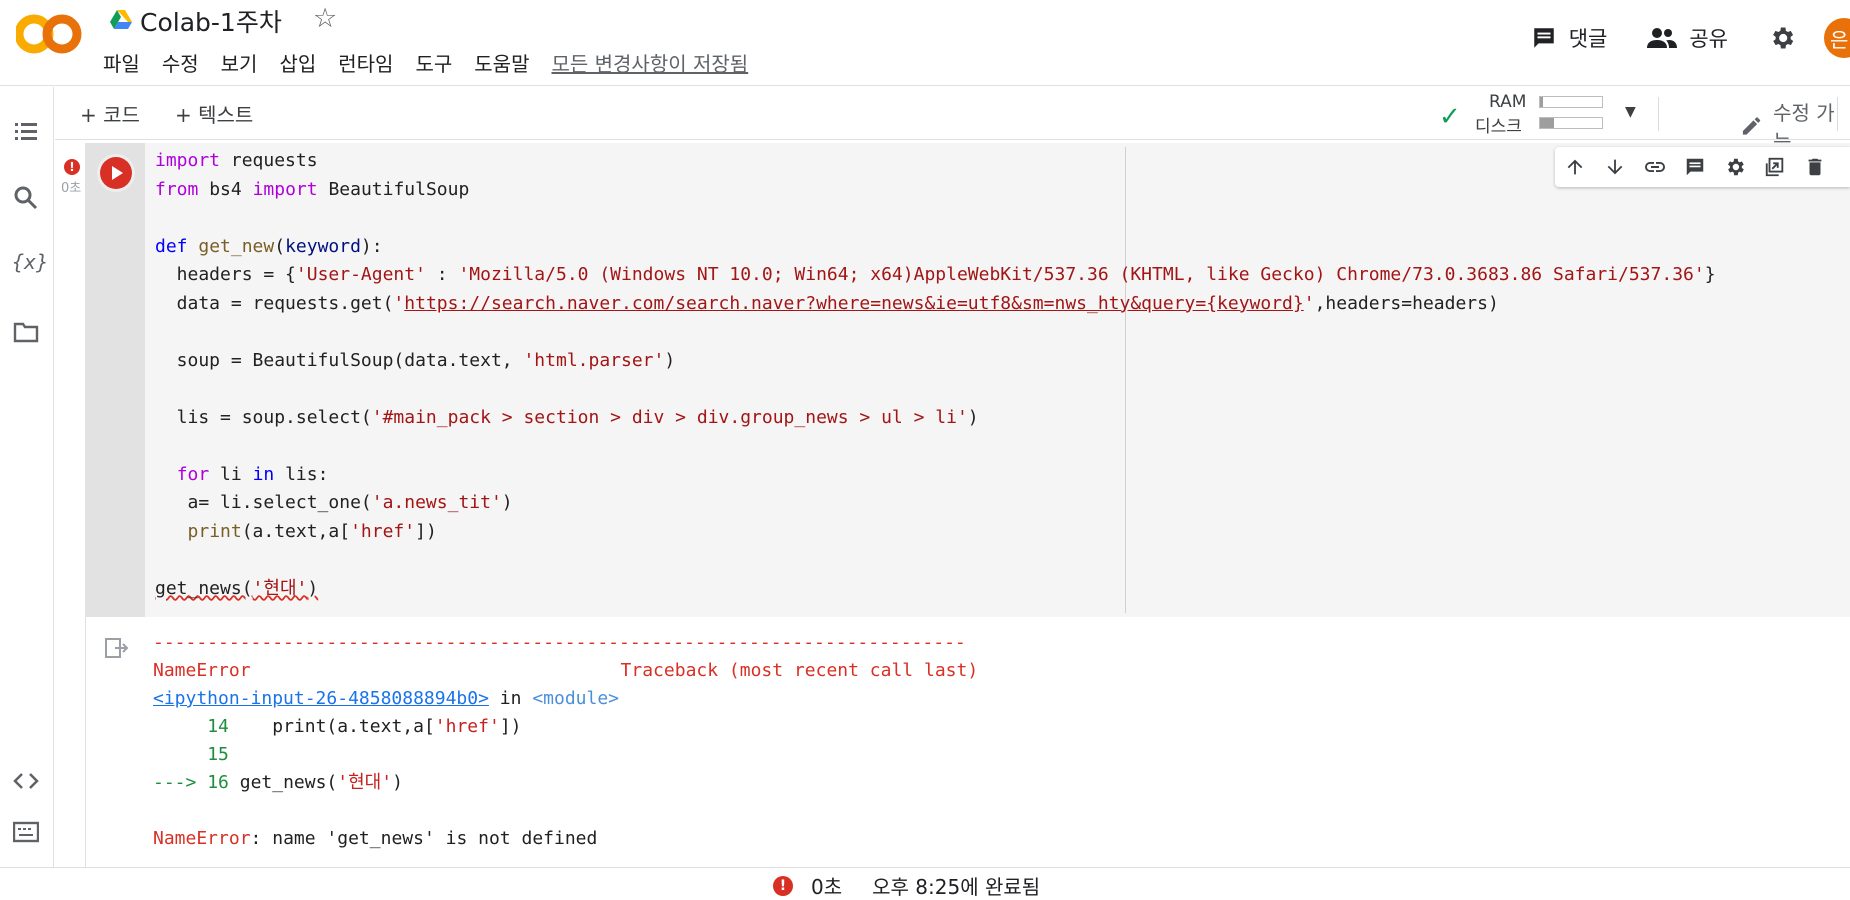  I want to click on code-token: get_new, so click(236, 246).